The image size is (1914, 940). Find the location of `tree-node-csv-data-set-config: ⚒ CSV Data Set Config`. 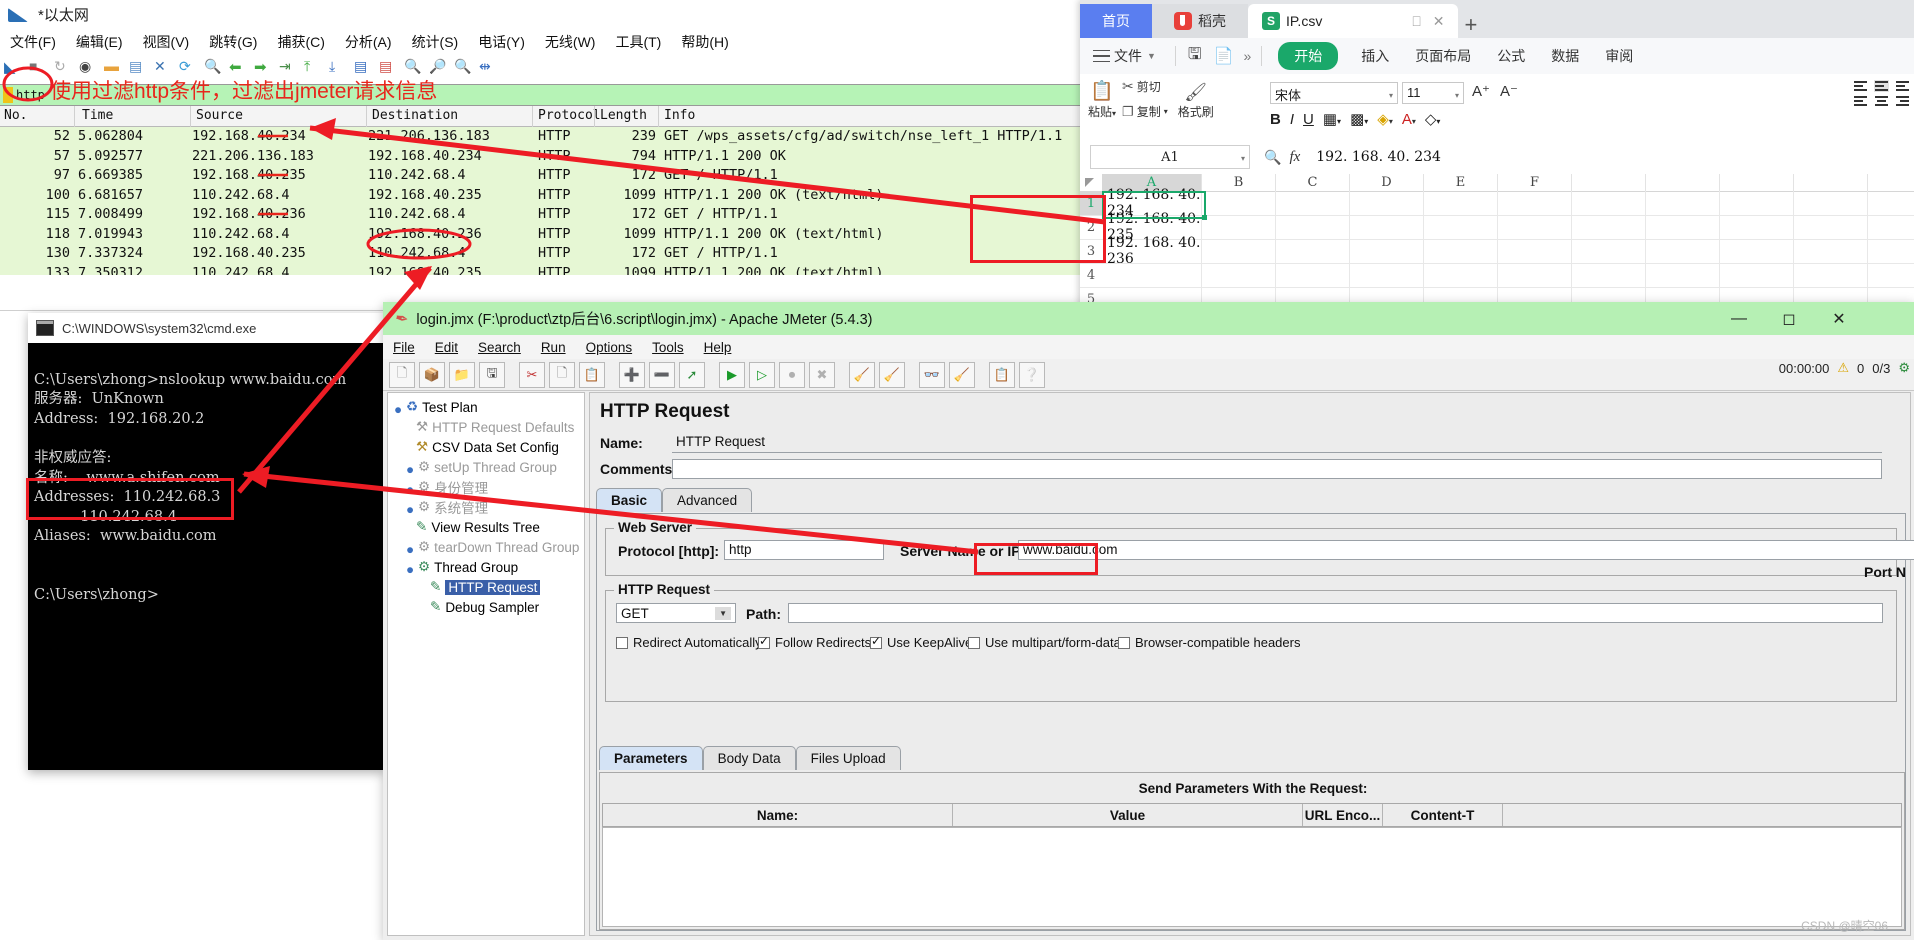

tree-node-csv-data-set-config: ⚒ CSV Data Set Config is located at coordinates (486, 447).